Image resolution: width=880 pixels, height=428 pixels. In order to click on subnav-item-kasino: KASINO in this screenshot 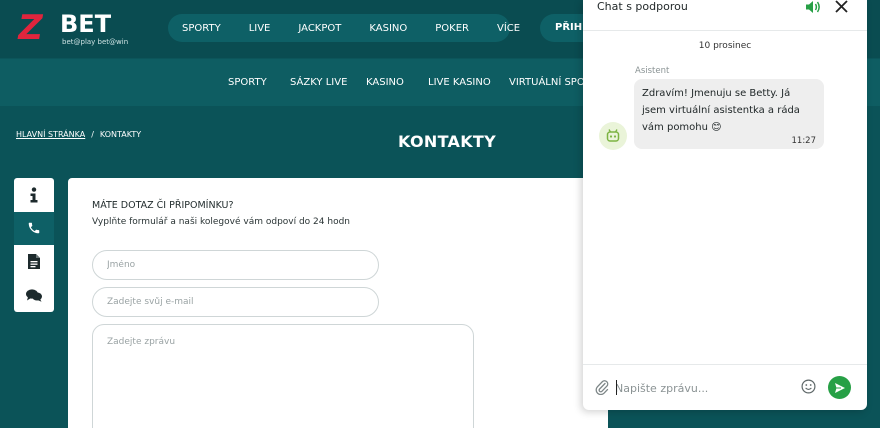, I will do `click(385, 82)`.